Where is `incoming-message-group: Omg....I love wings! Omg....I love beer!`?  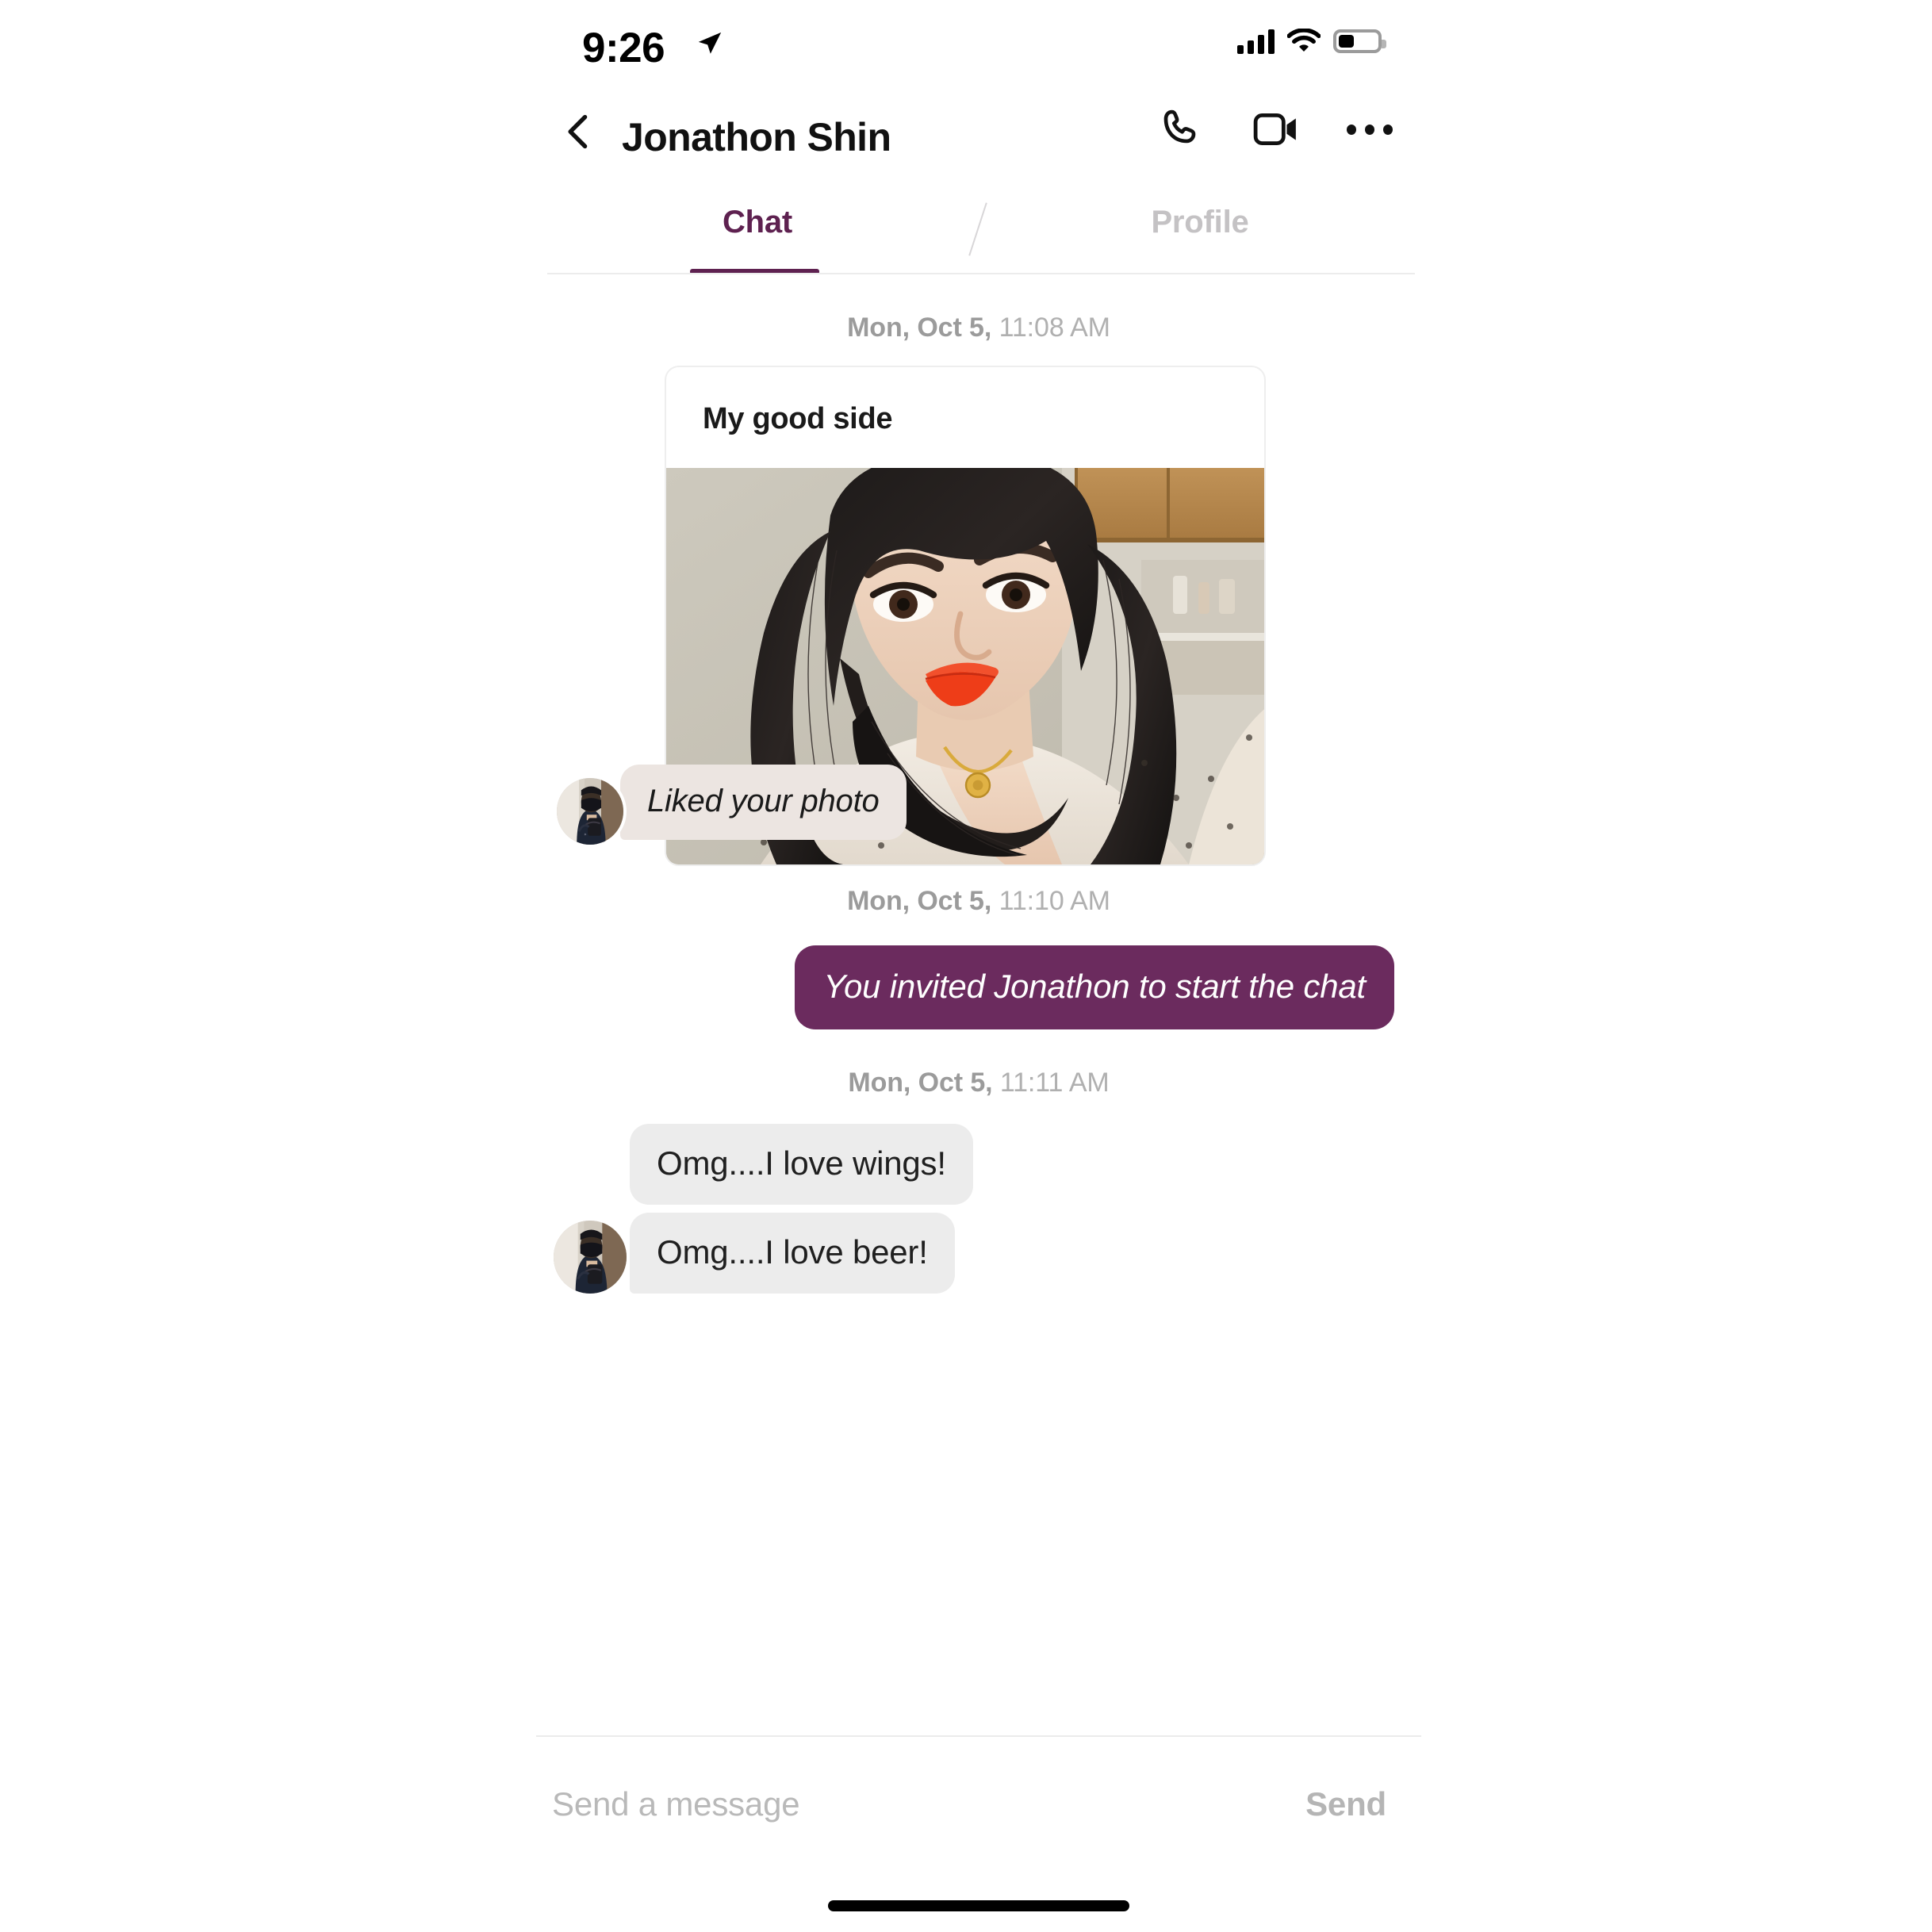 incoming-message-group: Omg....I love wings! Omg....I love beer! is located at coordinates (979, 1196).